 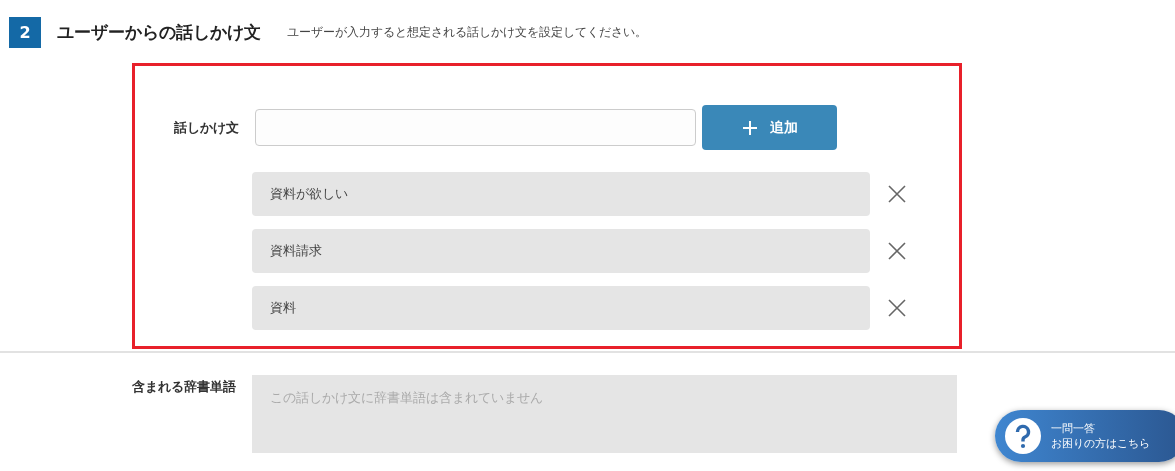 I want to click on utterance-item: 資料が欲しい, so click(x=561, y=194).